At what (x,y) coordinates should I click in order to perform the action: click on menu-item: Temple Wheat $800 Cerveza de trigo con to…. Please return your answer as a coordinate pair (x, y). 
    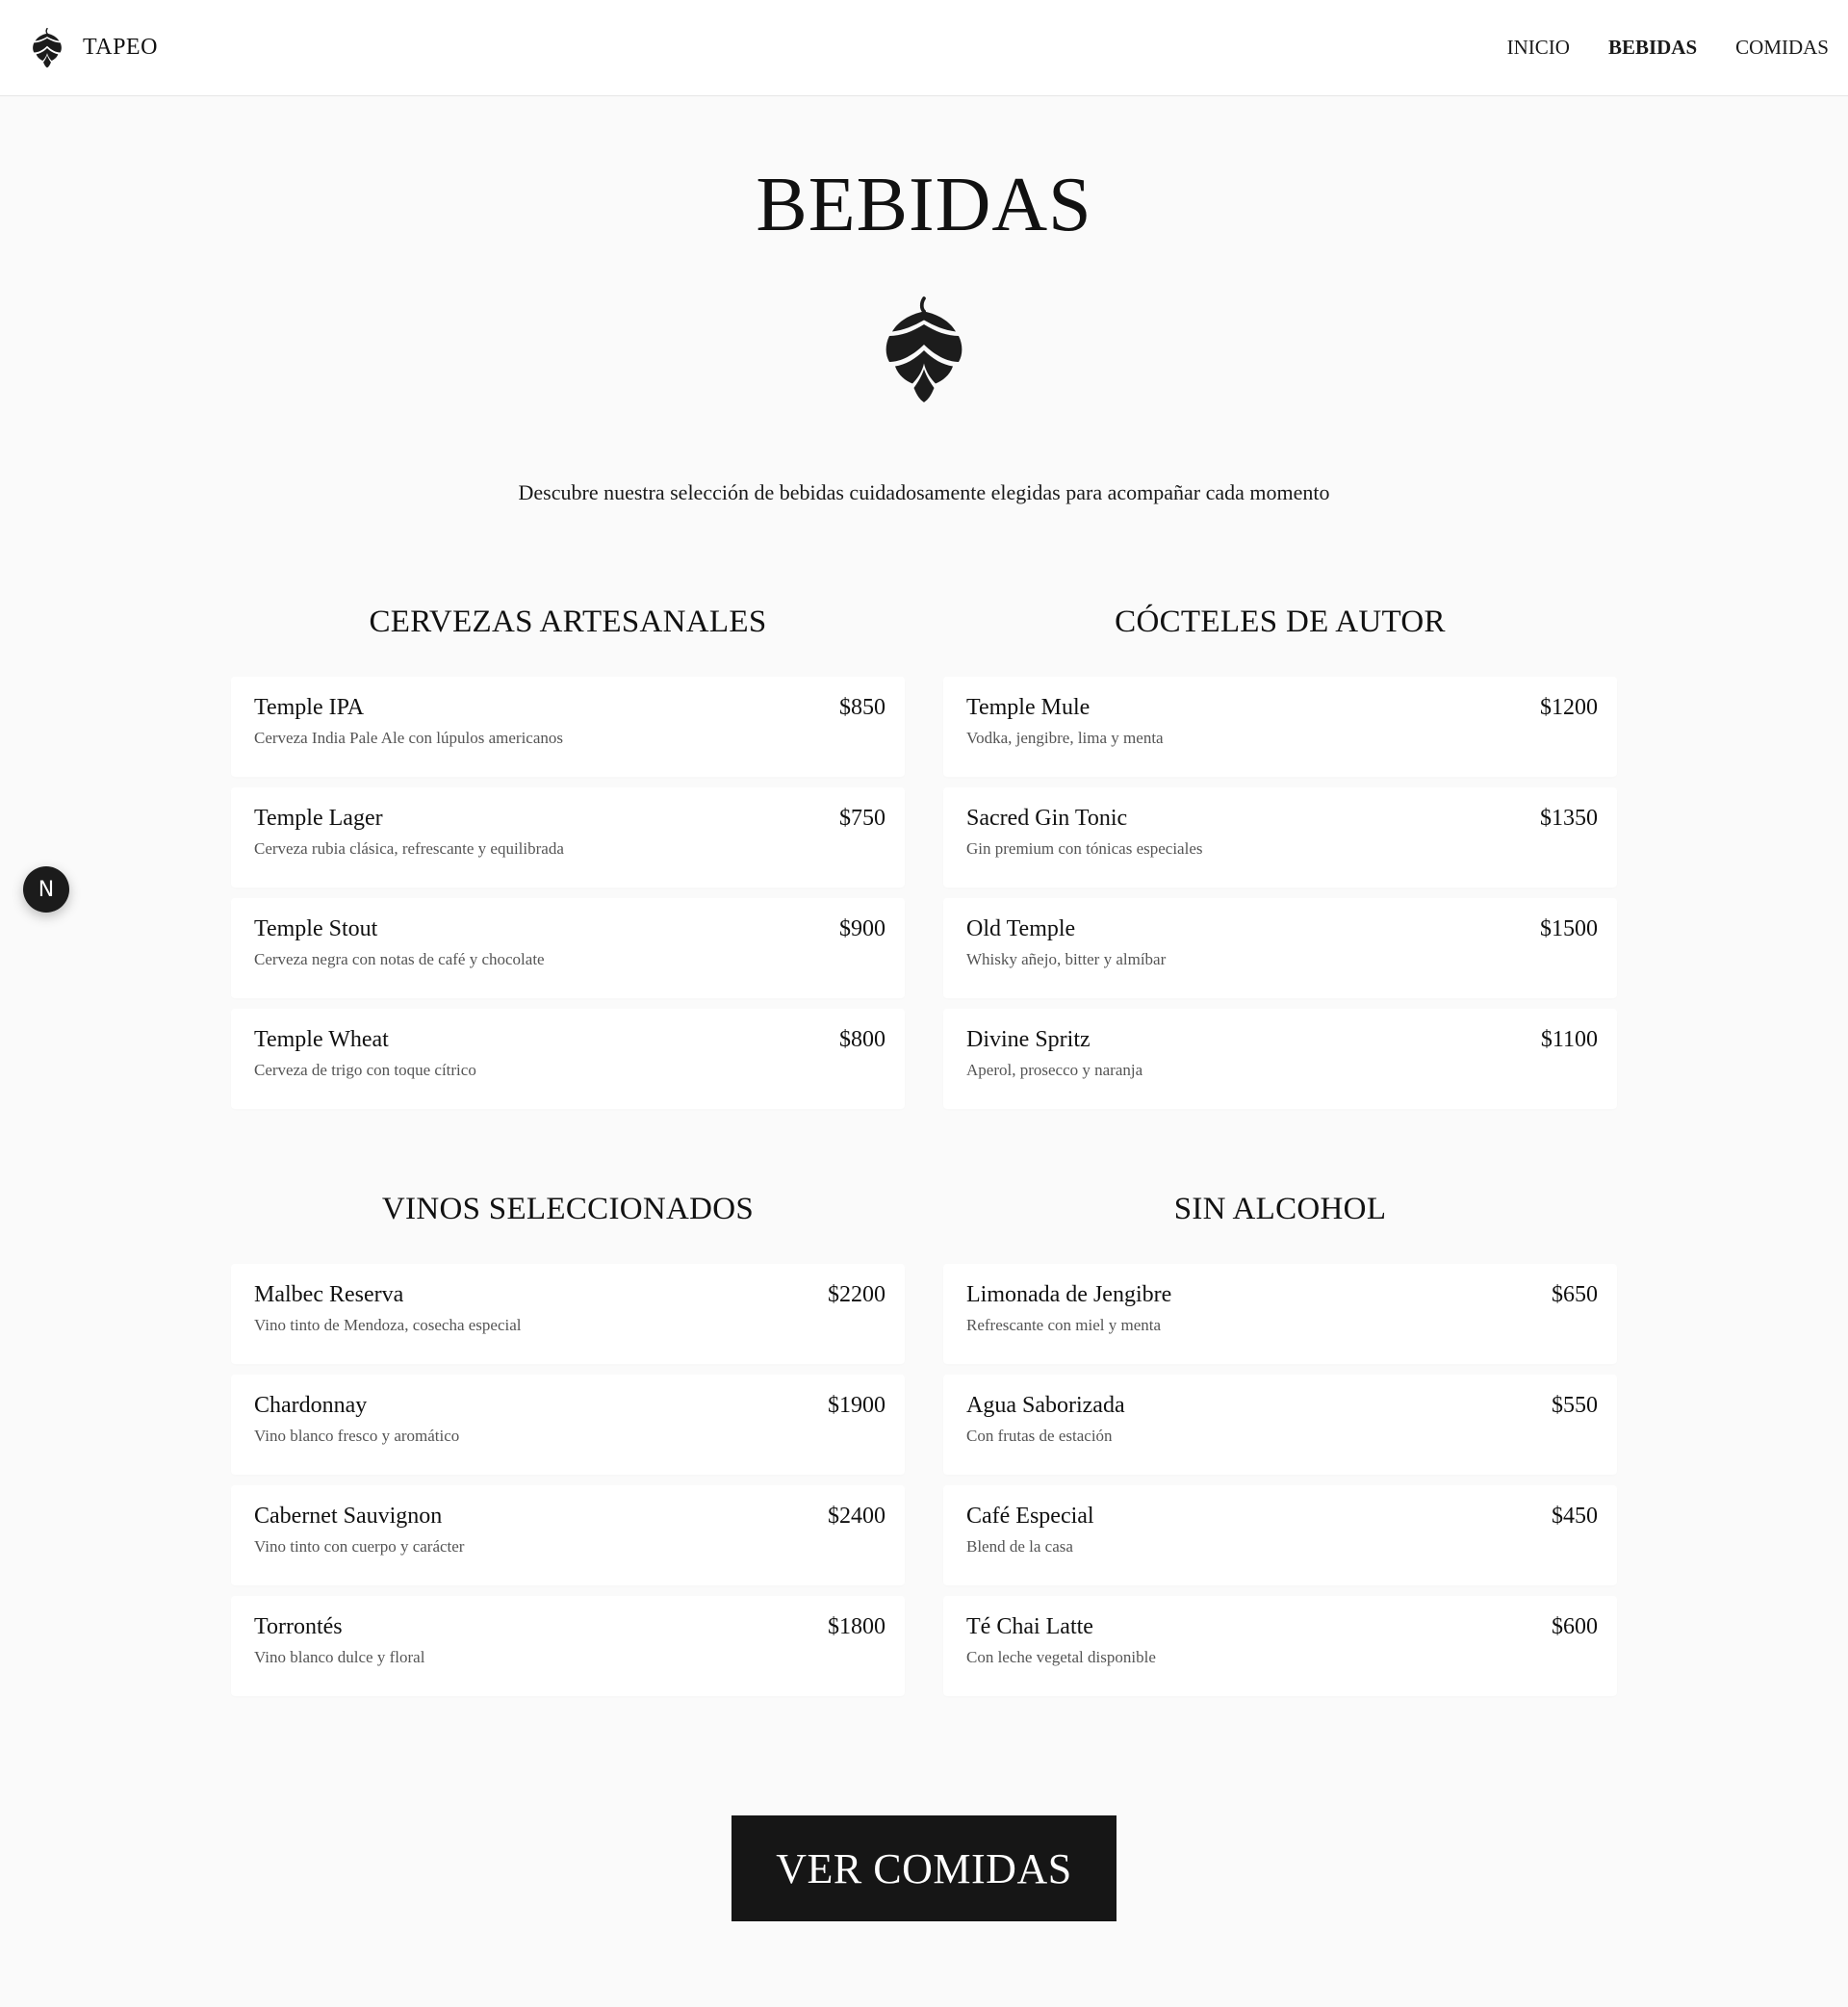
    Looking at the image, I should click on (568, 1059).